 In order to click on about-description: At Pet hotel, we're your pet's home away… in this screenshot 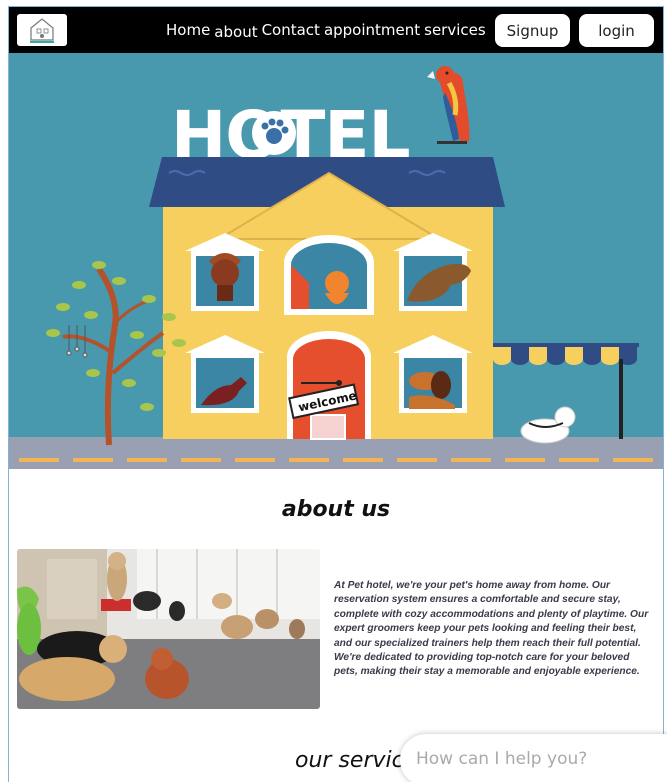, I will do `click(491, 629)`.